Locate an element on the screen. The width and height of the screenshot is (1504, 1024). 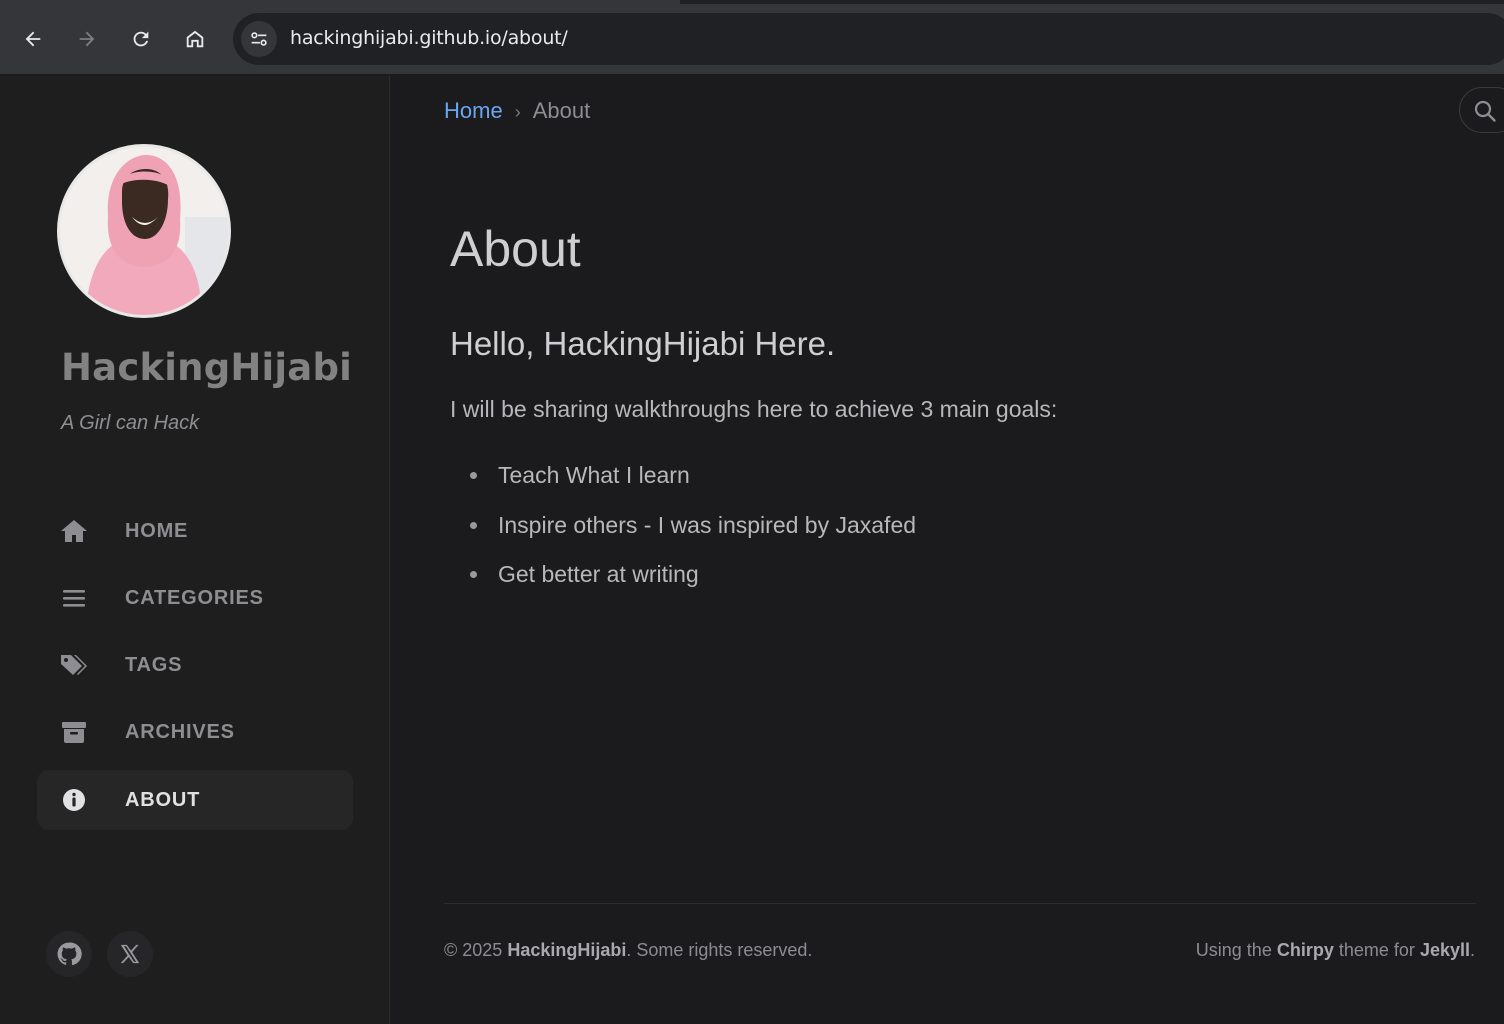
list-item: Teach What I learn is located at coordinates (693, 487).